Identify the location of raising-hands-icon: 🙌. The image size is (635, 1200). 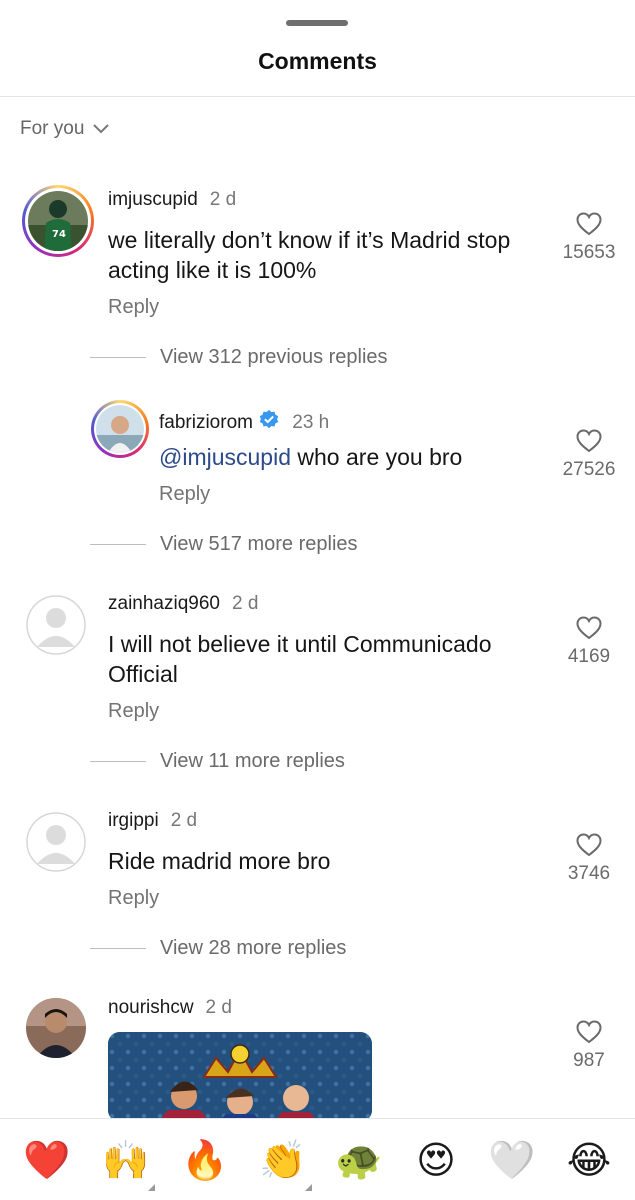
(126, 1160).